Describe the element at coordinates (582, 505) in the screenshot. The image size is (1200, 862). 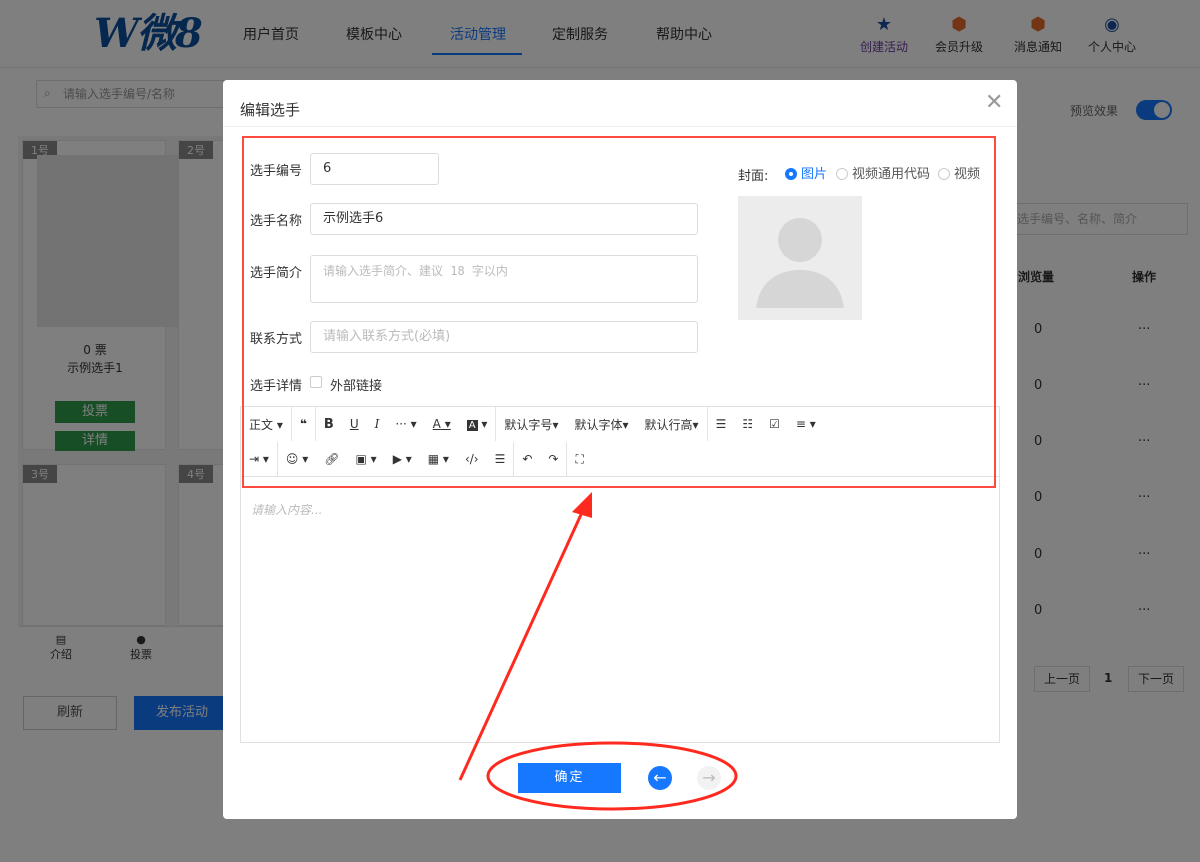
I see `arrow-head` at that location.